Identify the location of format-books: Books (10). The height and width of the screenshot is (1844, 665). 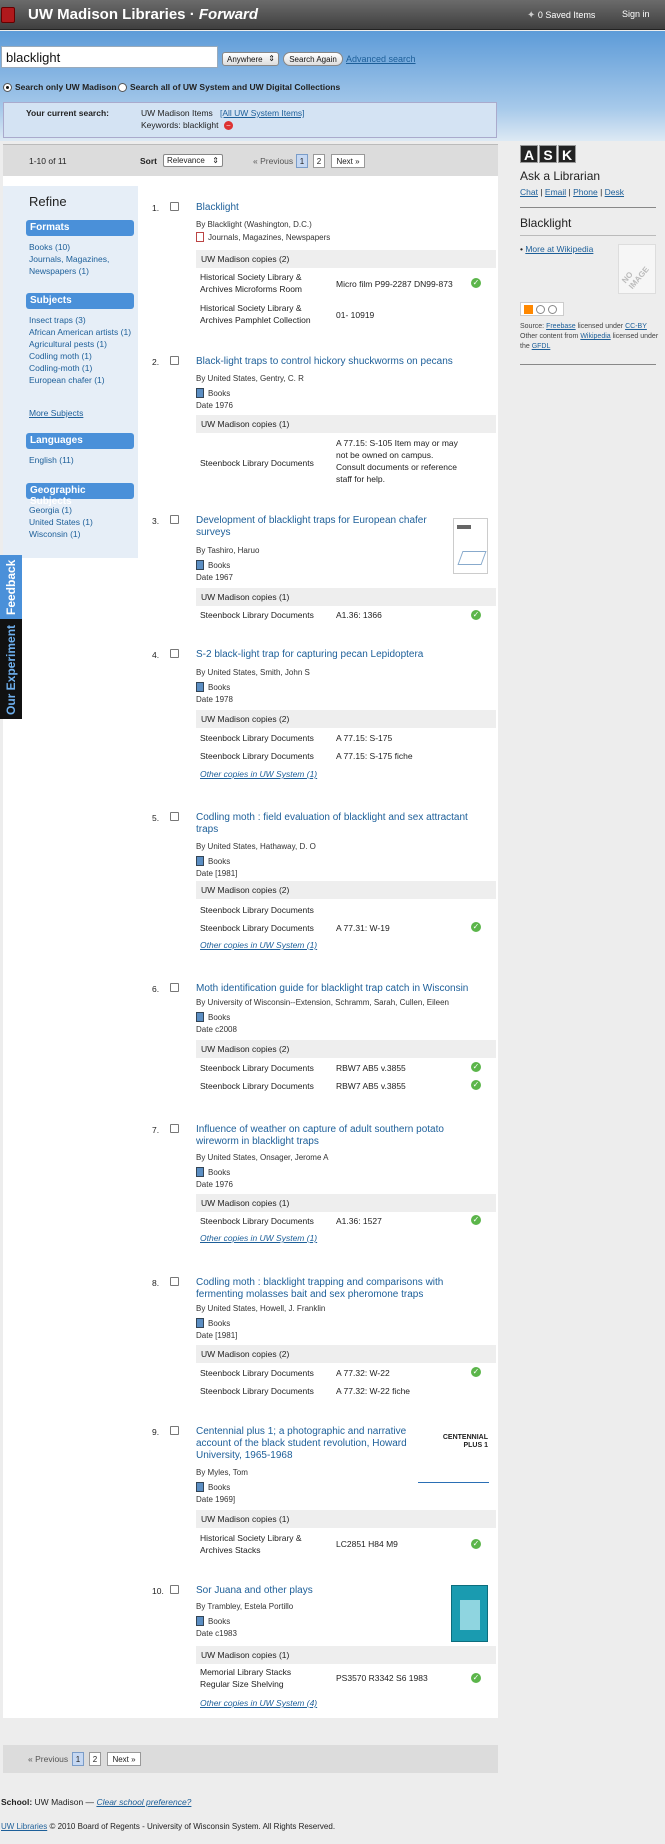
(49, 247).